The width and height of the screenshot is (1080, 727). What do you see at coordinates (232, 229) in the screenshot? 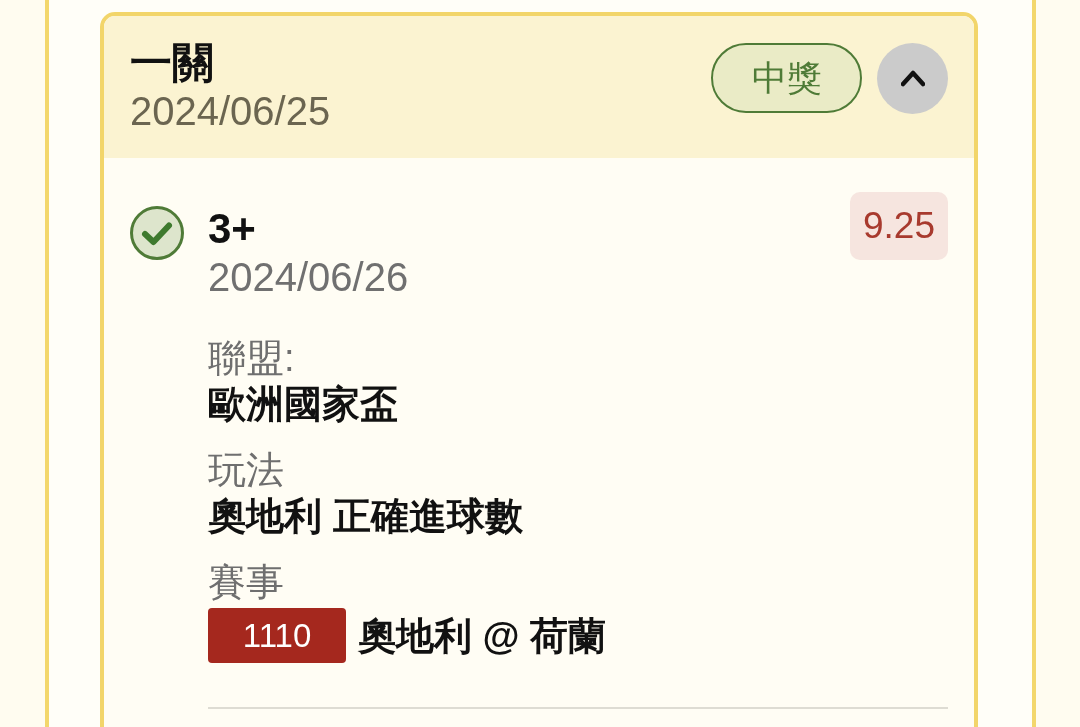
I see `selection-label: 3+` at bounding box center [232, 229].